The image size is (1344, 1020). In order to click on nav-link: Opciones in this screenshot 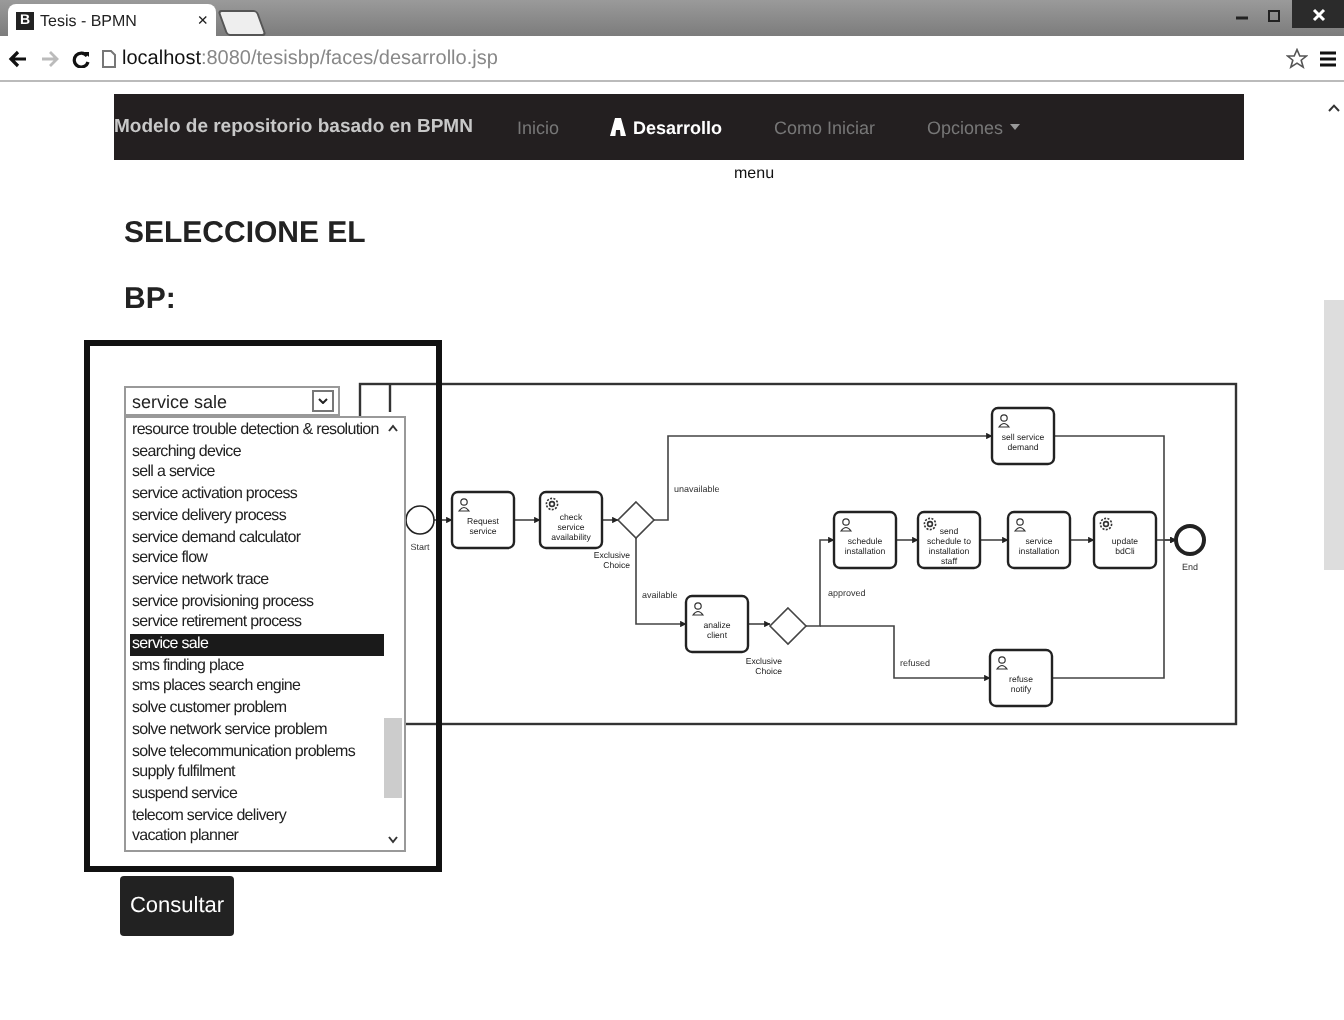, I will do `click(973, 127)`.